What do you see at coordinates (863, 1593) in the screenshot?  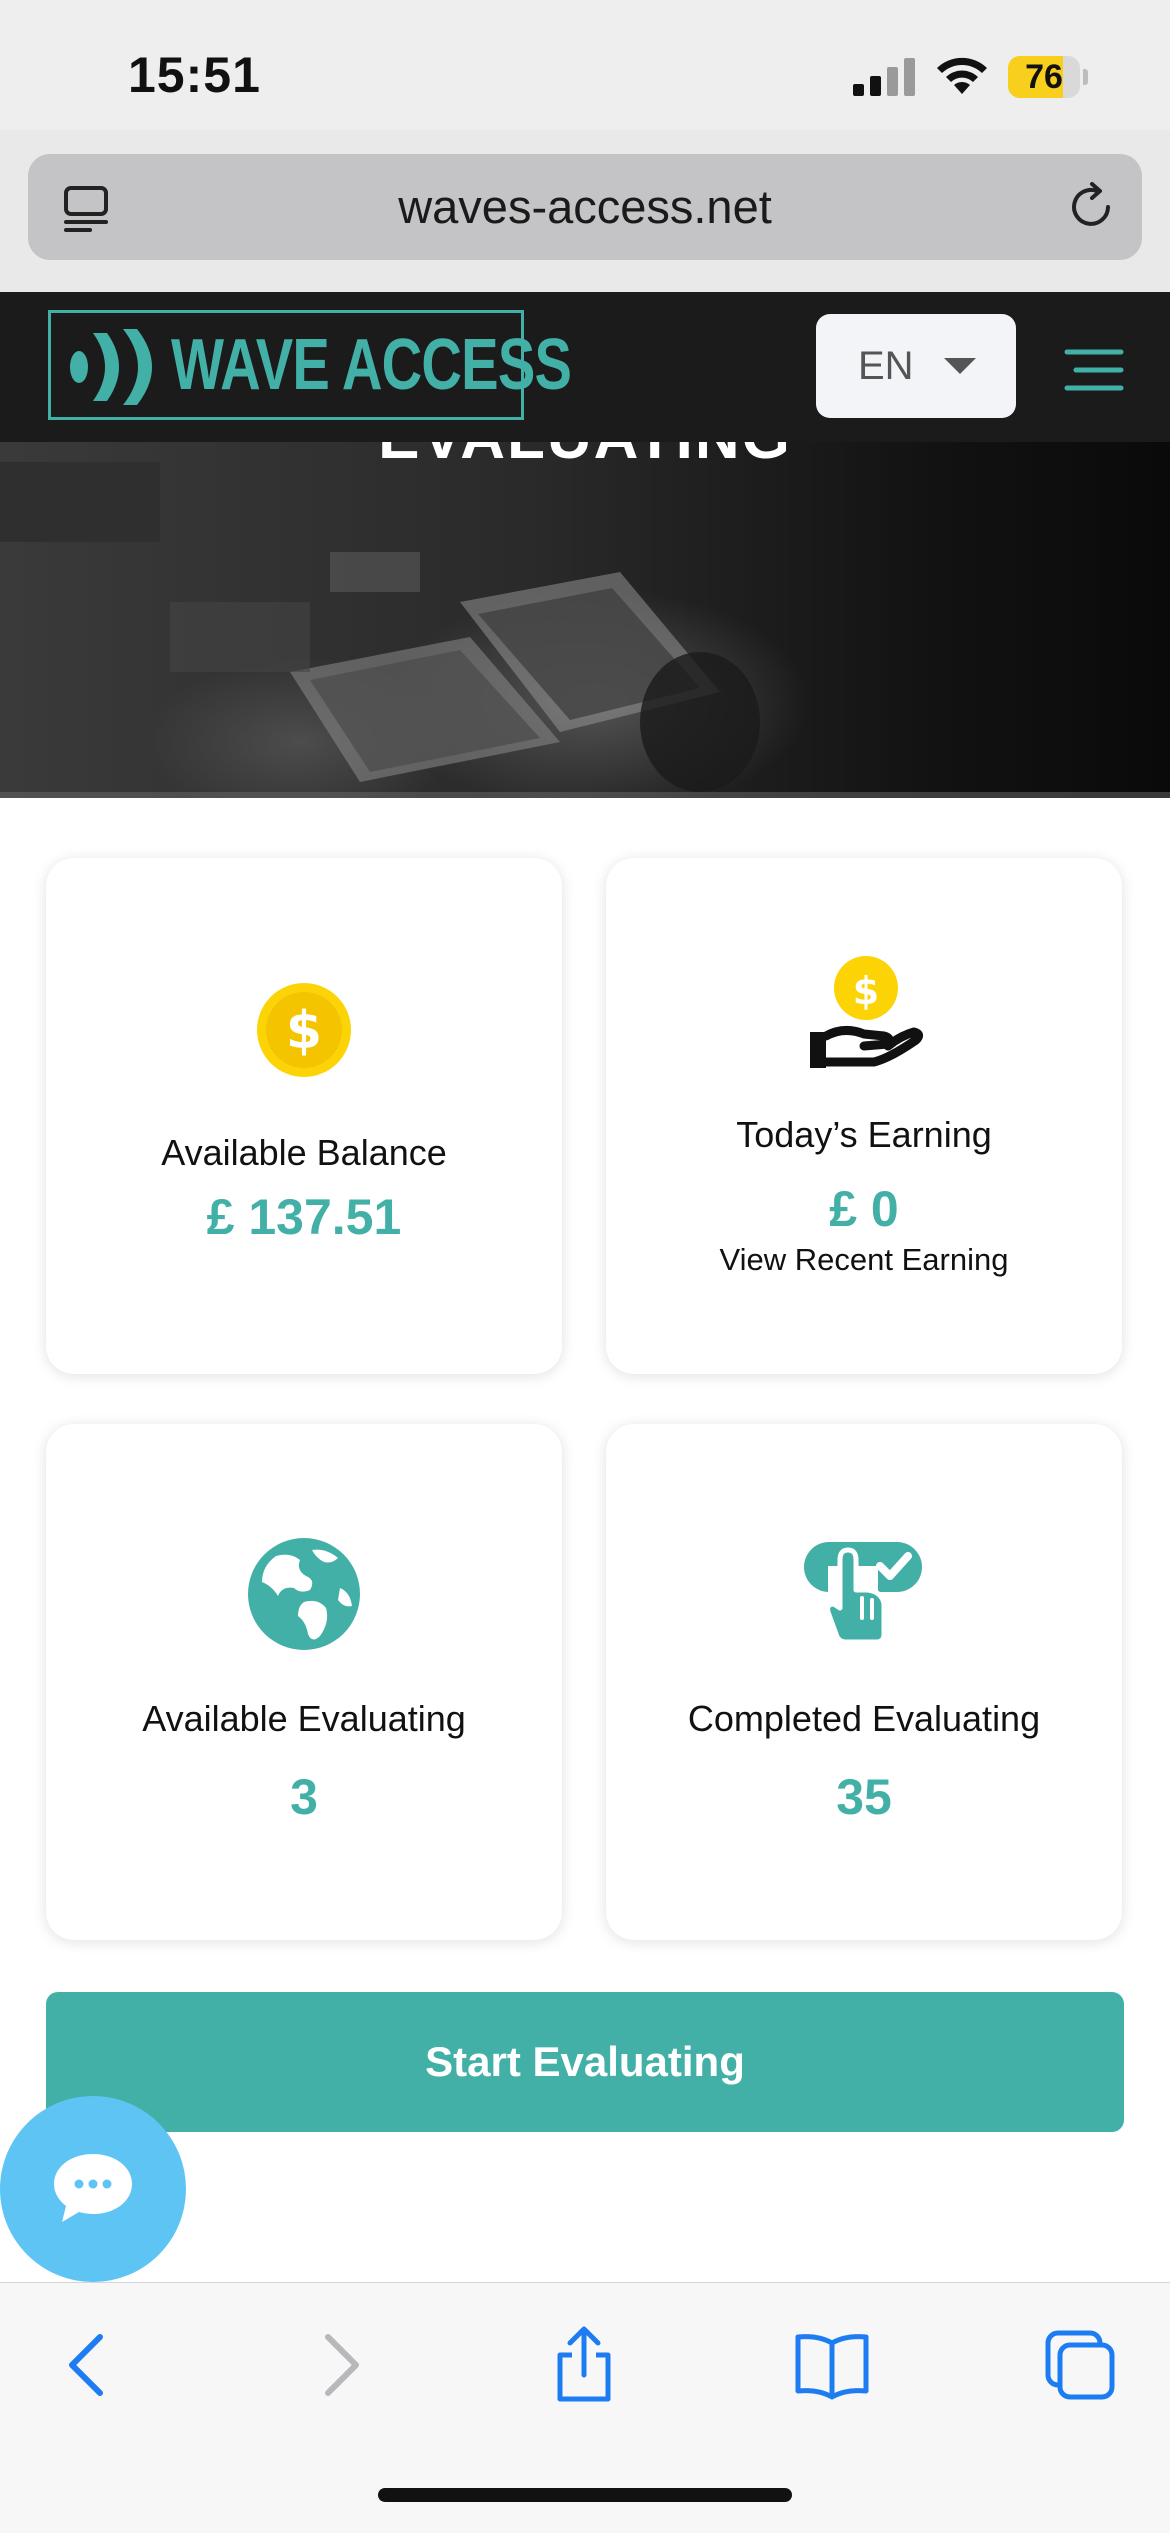 I see `tap-check-icon` at bounding box center [863, 1593].